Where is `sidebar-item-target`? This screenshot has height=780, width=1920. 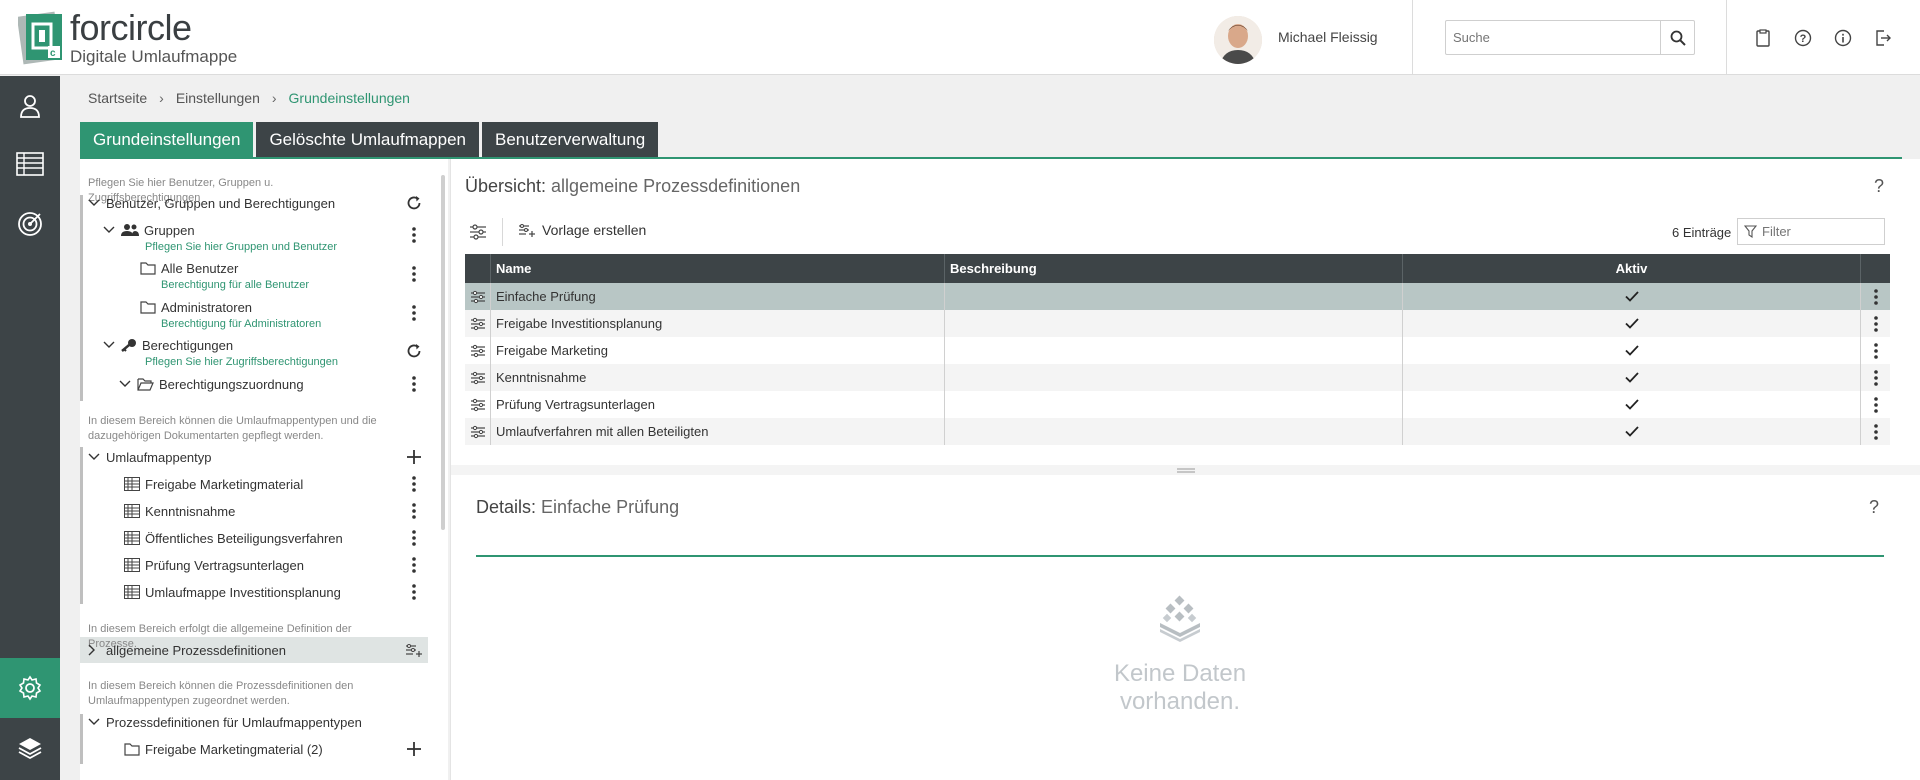
sidebar-item-target is located at coordinates (30, 224).